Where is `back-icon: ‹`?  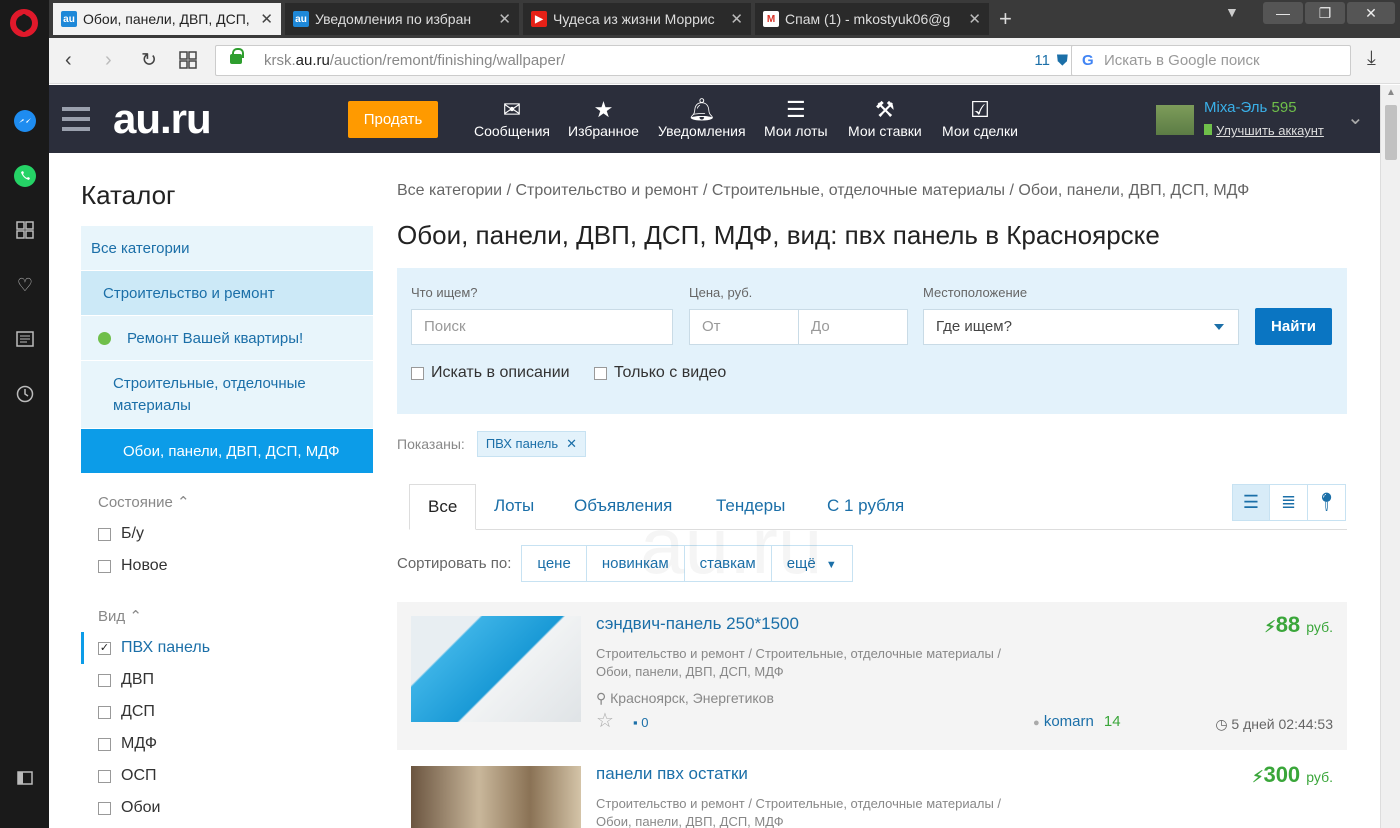
back-icon: ‹ is located at coordinates (68, 60).